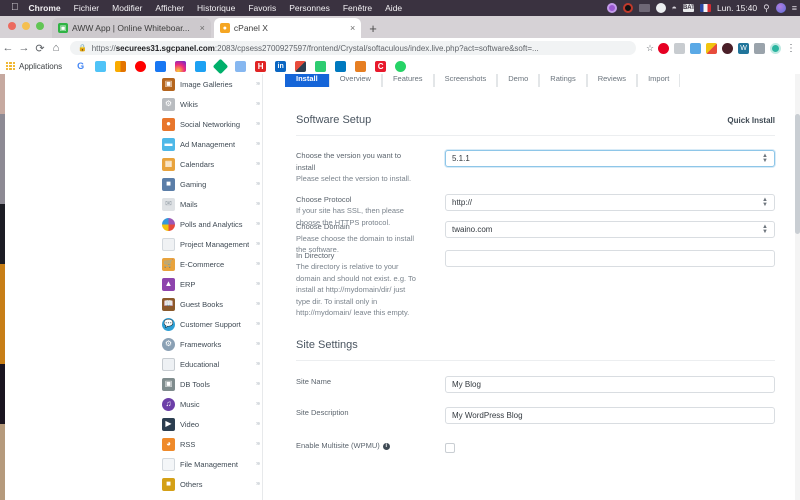 The height and width of the screenshot is (500, 800). I want to click on tools-icon, so click(241, 66).